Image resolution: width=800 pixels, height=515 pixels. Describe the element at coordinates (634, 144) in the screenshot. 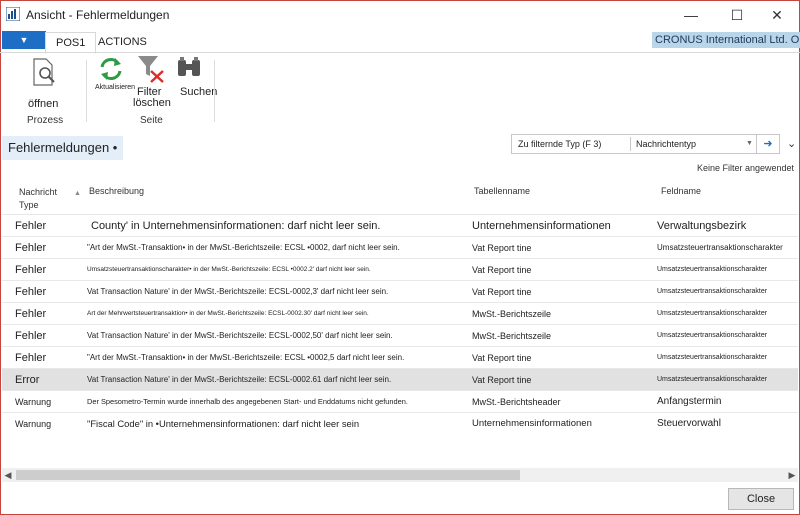

I see `filter-bar: Zu filternde Typ (F 3) Nachrichtentyp ▼` at that location.